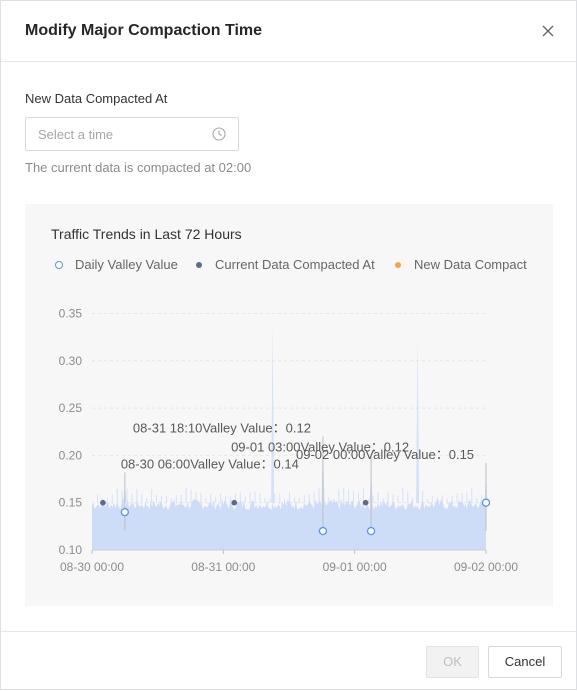 Image resolution: width=577 pixels, height=691 pixels. What do you see at coordinates (71, 455) in the screenshot?
I see `y-tick-label: 0.20` at bounding box center [71, 455].